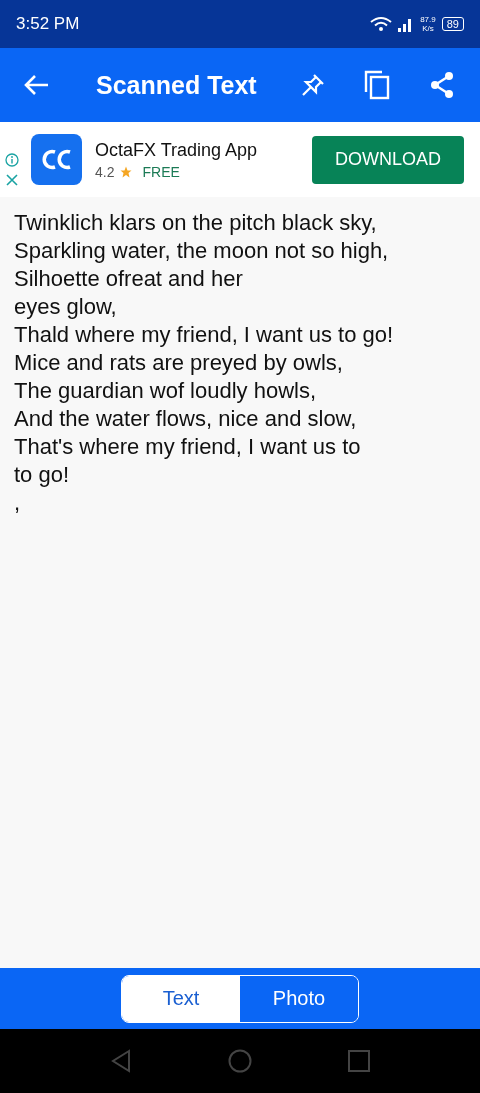  Describe the element at coordinates (18, 503) in the screenshot. I see `scanned-text-line: ,` at that location.